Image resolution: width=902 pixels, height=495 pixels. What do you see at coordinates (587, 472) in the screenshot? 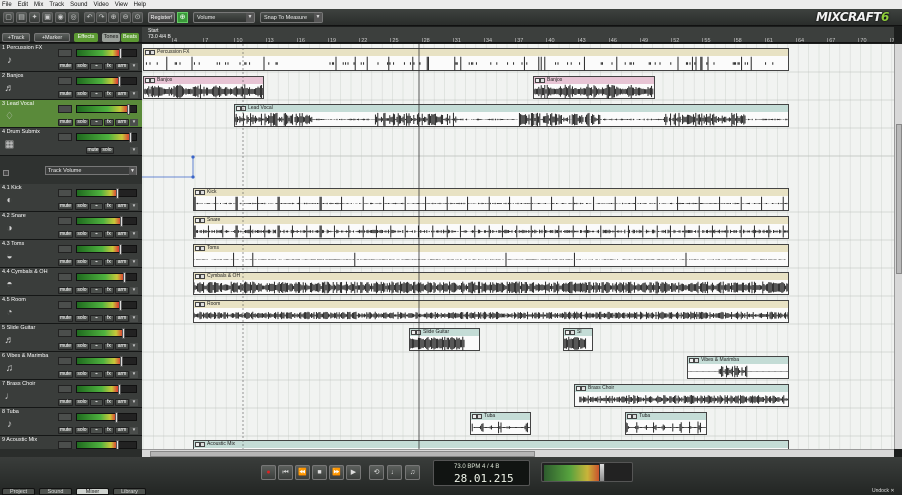
I see `master-volume-meter` at bounding box center [587, 472].